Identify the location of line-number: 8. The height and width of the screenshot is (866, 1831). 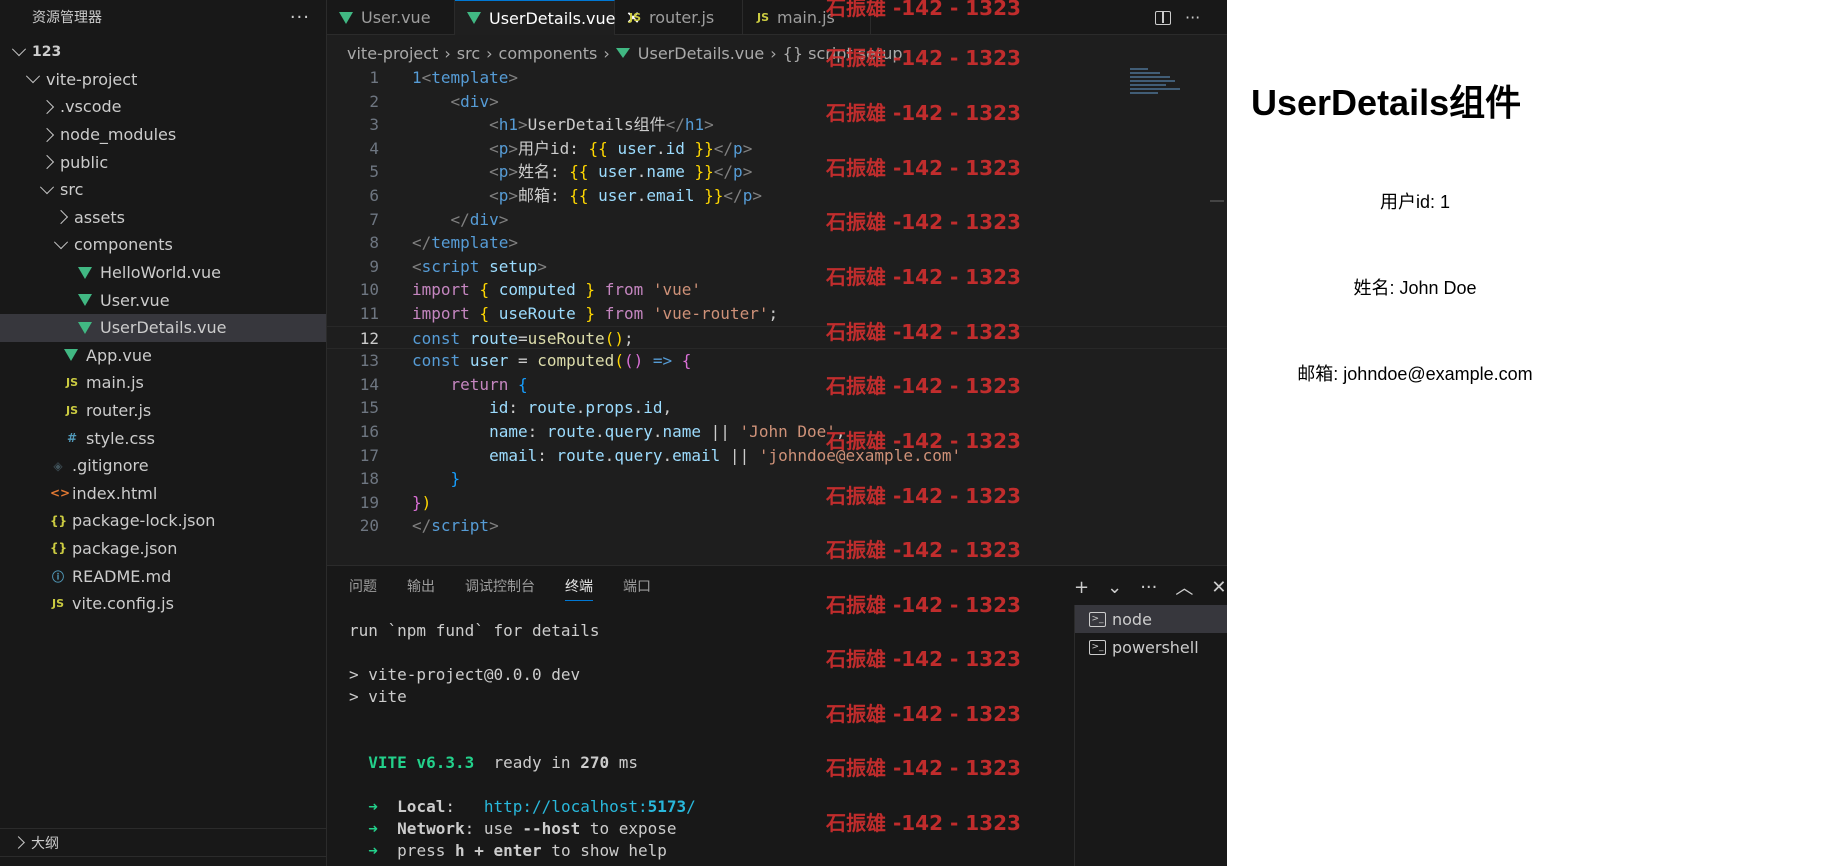
(374, 243).